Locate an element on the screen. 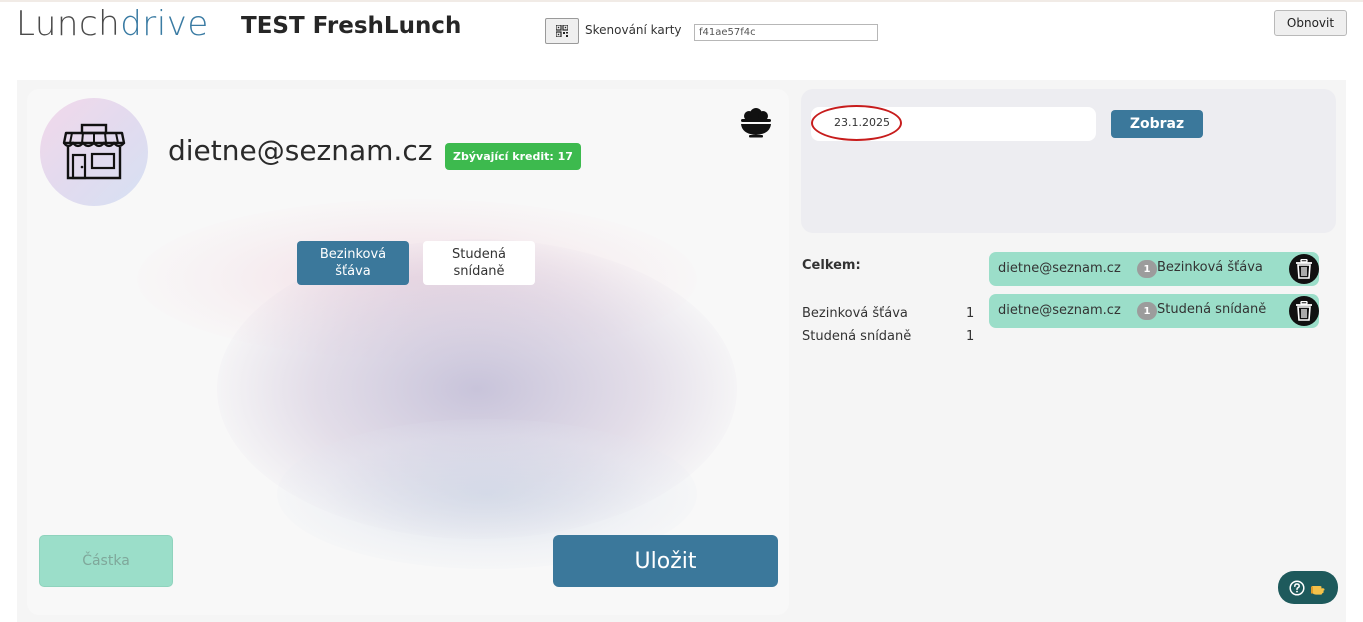 The width and height of the screenshot is (1363, 622). pointing-hand-icon is located at coordinates (1318, 590).